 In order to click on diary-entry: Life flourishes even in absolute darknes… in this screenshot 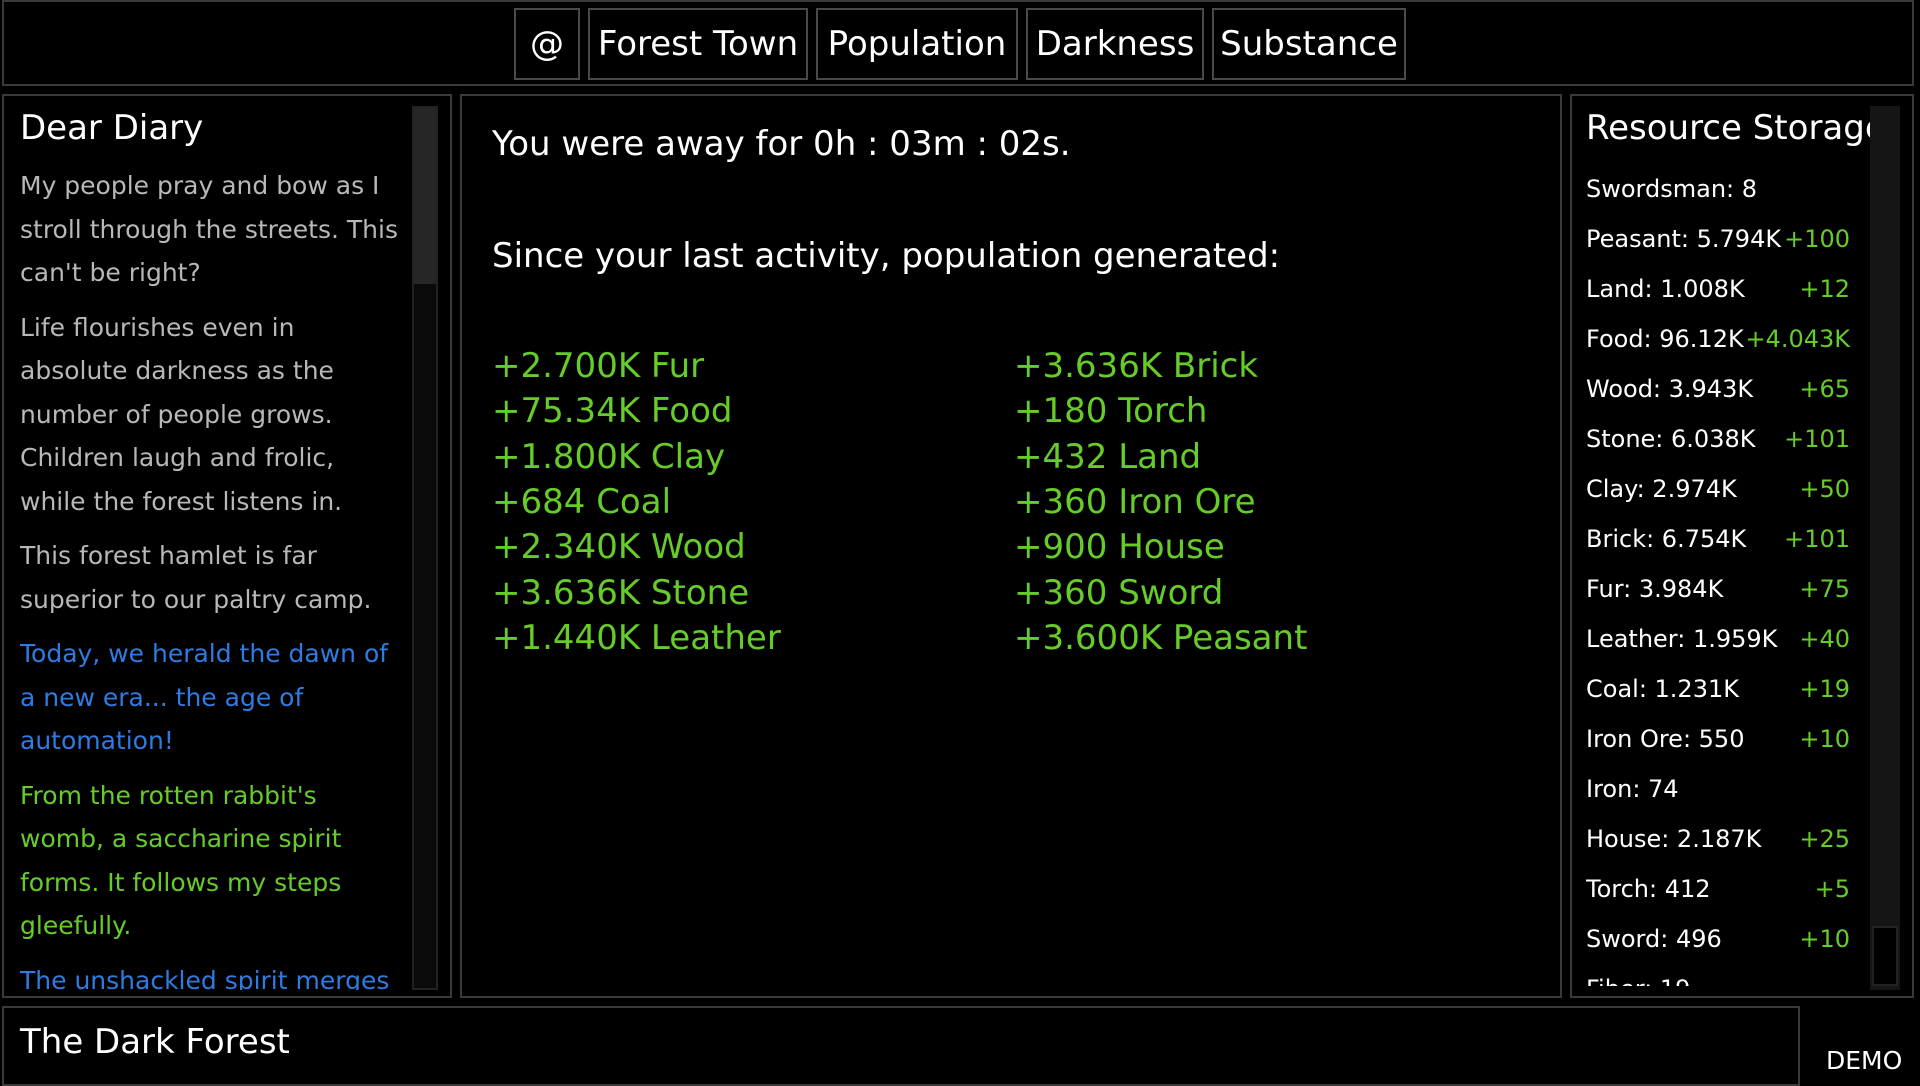, I will do `click(181, 414)`.